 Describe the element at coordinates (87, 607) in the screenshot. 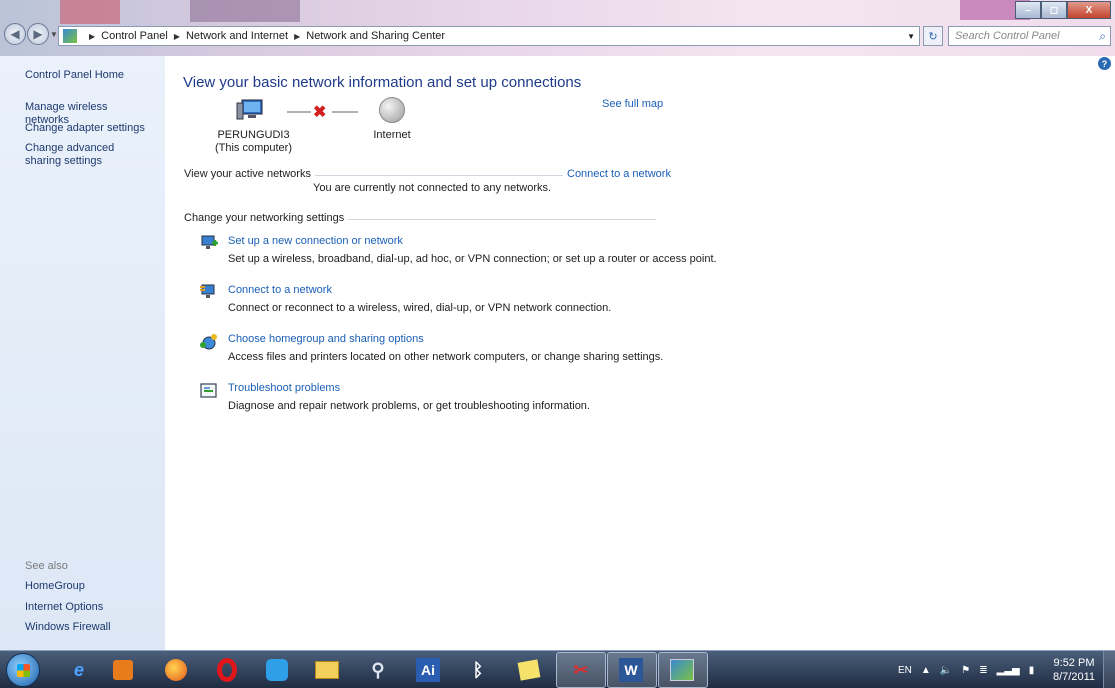

I see `sidebar-item-internet-options: Internet Options` at that location.